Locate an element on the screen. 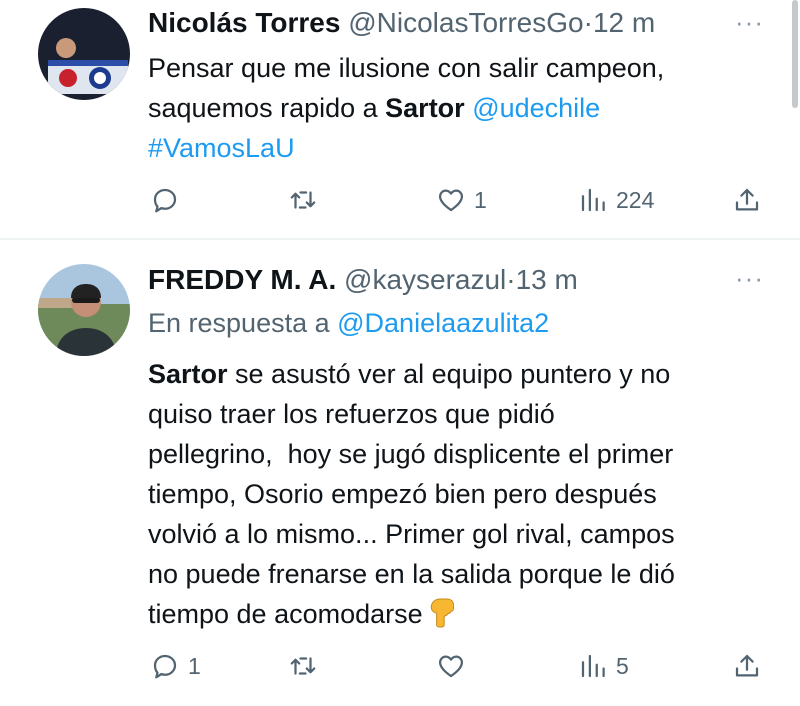 This screenshot has width=800, height=706. more-options-icon: ··· is located at coordinates (749, 278).